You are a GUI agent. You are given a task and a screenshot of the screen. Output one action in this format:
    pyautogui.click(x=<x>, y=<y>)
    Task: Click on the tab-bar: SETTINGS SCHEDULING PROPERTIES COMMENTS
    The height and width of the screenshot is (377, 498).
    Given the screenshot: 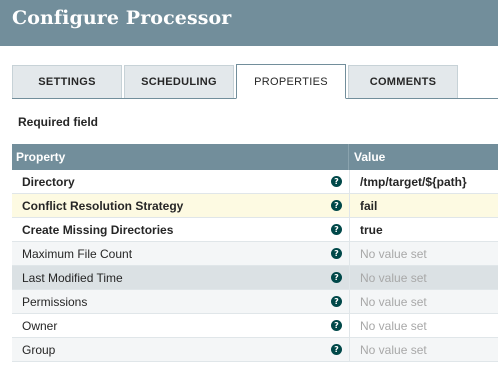 What is the action you would take?
    pyautogui.click(x=255, y=81)
    